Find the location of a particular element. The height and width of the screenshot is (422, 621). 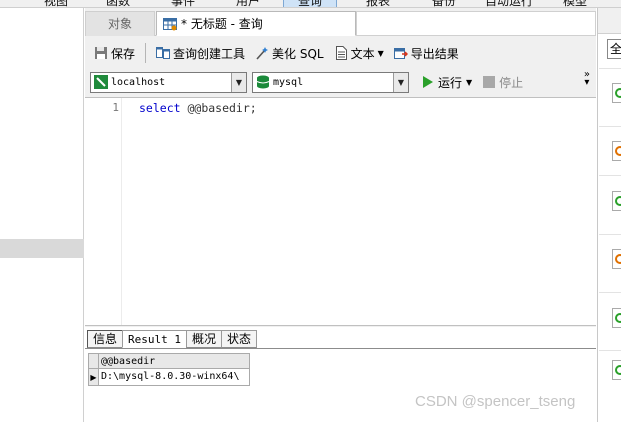

save-label: 保存 is located at coordinates (123, 53).